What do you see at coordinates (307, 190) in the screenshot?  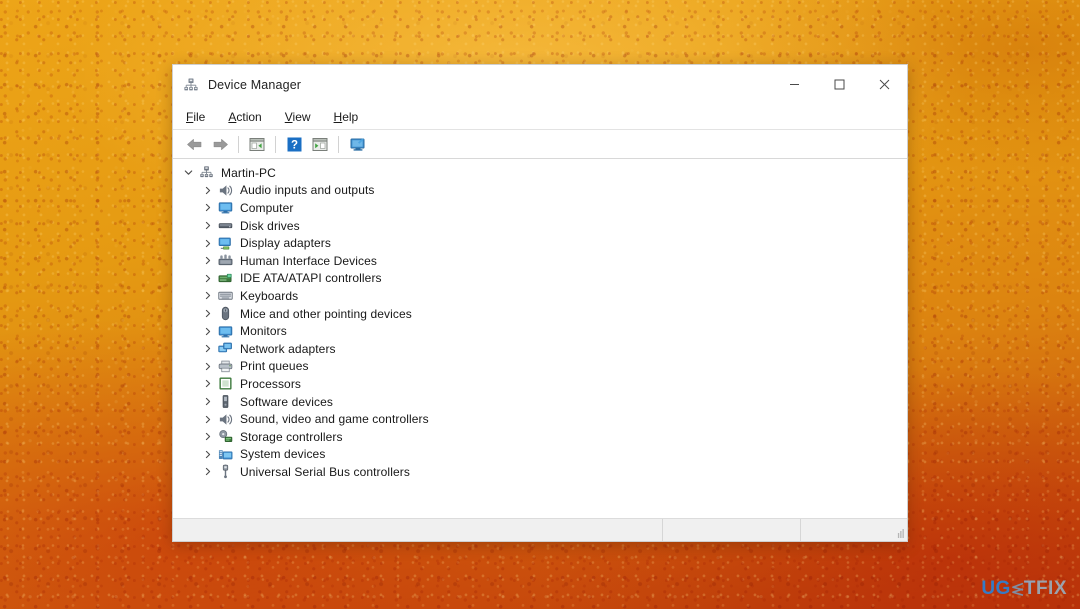 I see `tree-item-label: Audio inputs and outputs` at bounding box center [307, 190].